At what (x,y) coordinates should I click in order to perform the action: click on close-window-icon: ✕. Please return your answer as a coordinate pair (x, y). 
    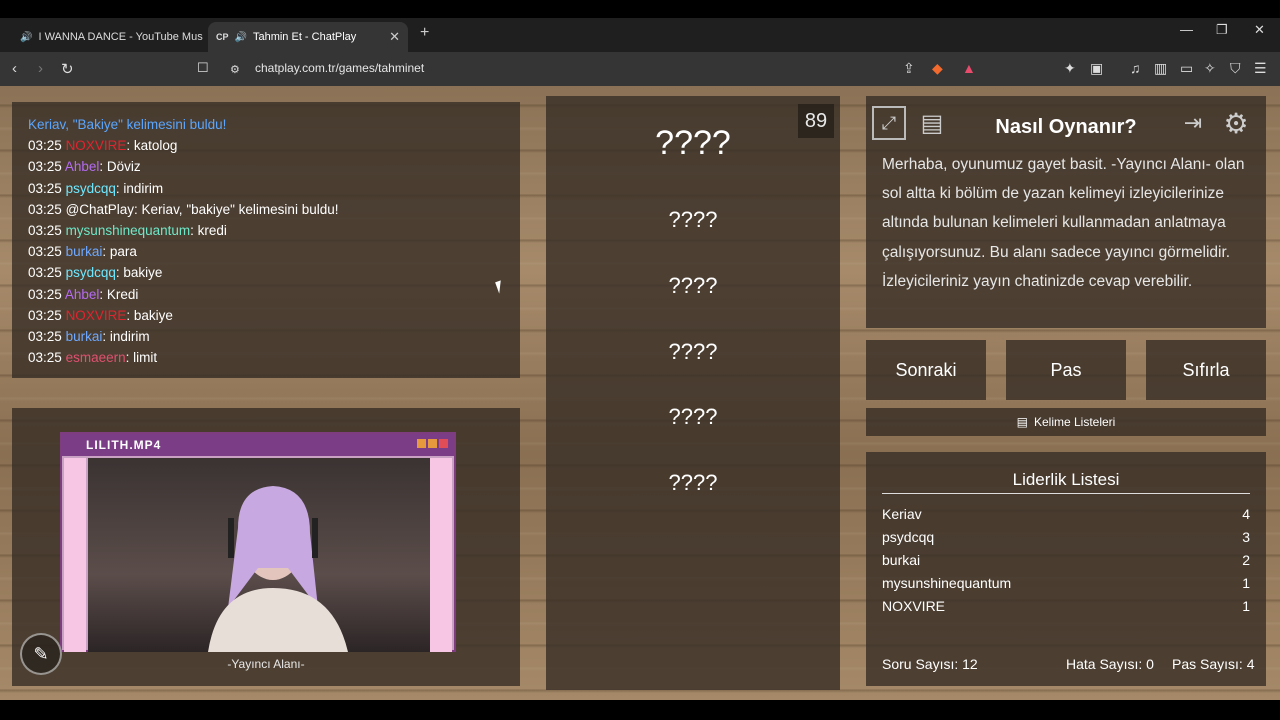
    Looking at the image, I should click on (1259, 30).